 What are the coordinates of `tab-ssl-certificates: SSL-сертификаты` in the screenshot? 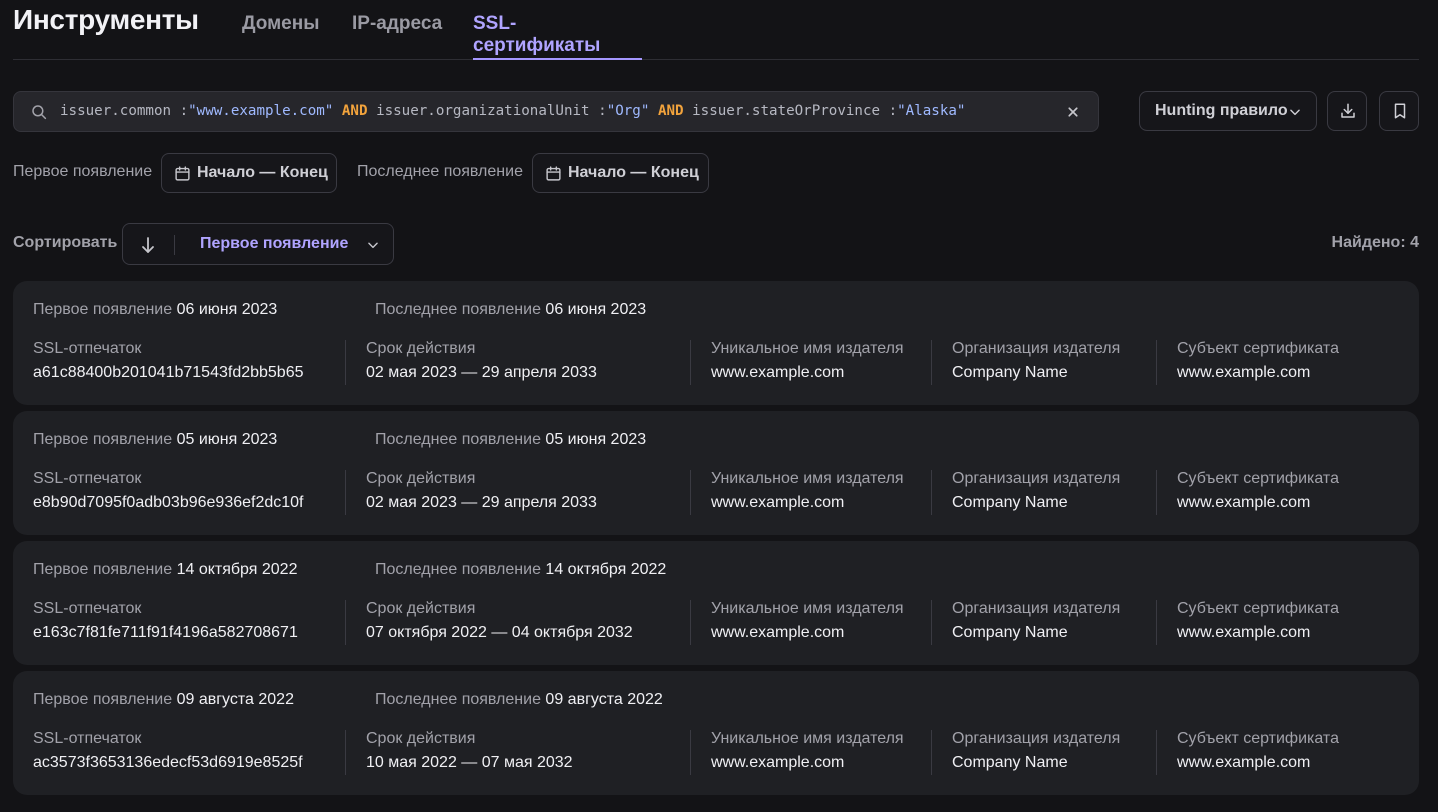 It's located at (557, 36).